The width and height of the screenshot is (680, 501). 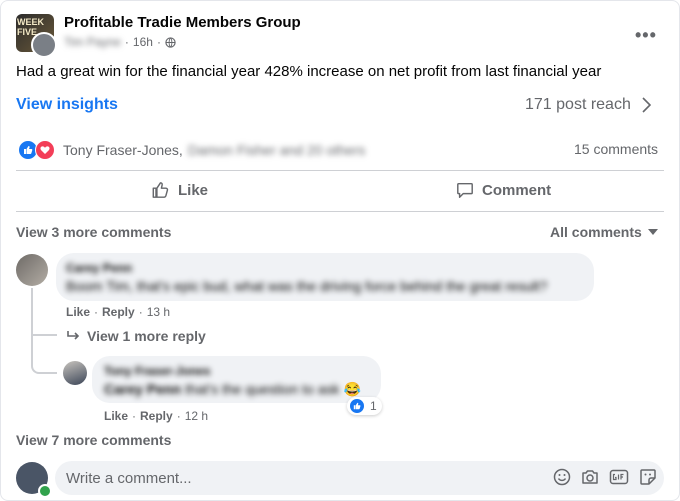 What do you see at coordinates (32, 270) in the screenshot?
I see `commenter-avatar` at bounding box center [32, 270].